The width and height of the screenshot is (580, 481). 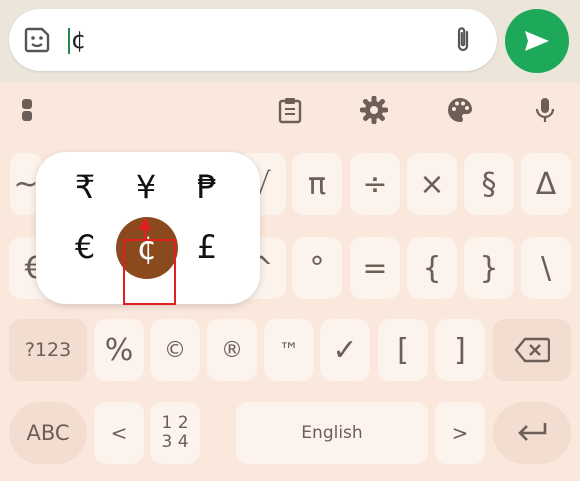 I want to click on key-abc-mode: ABC, so click(x=48, y=433).